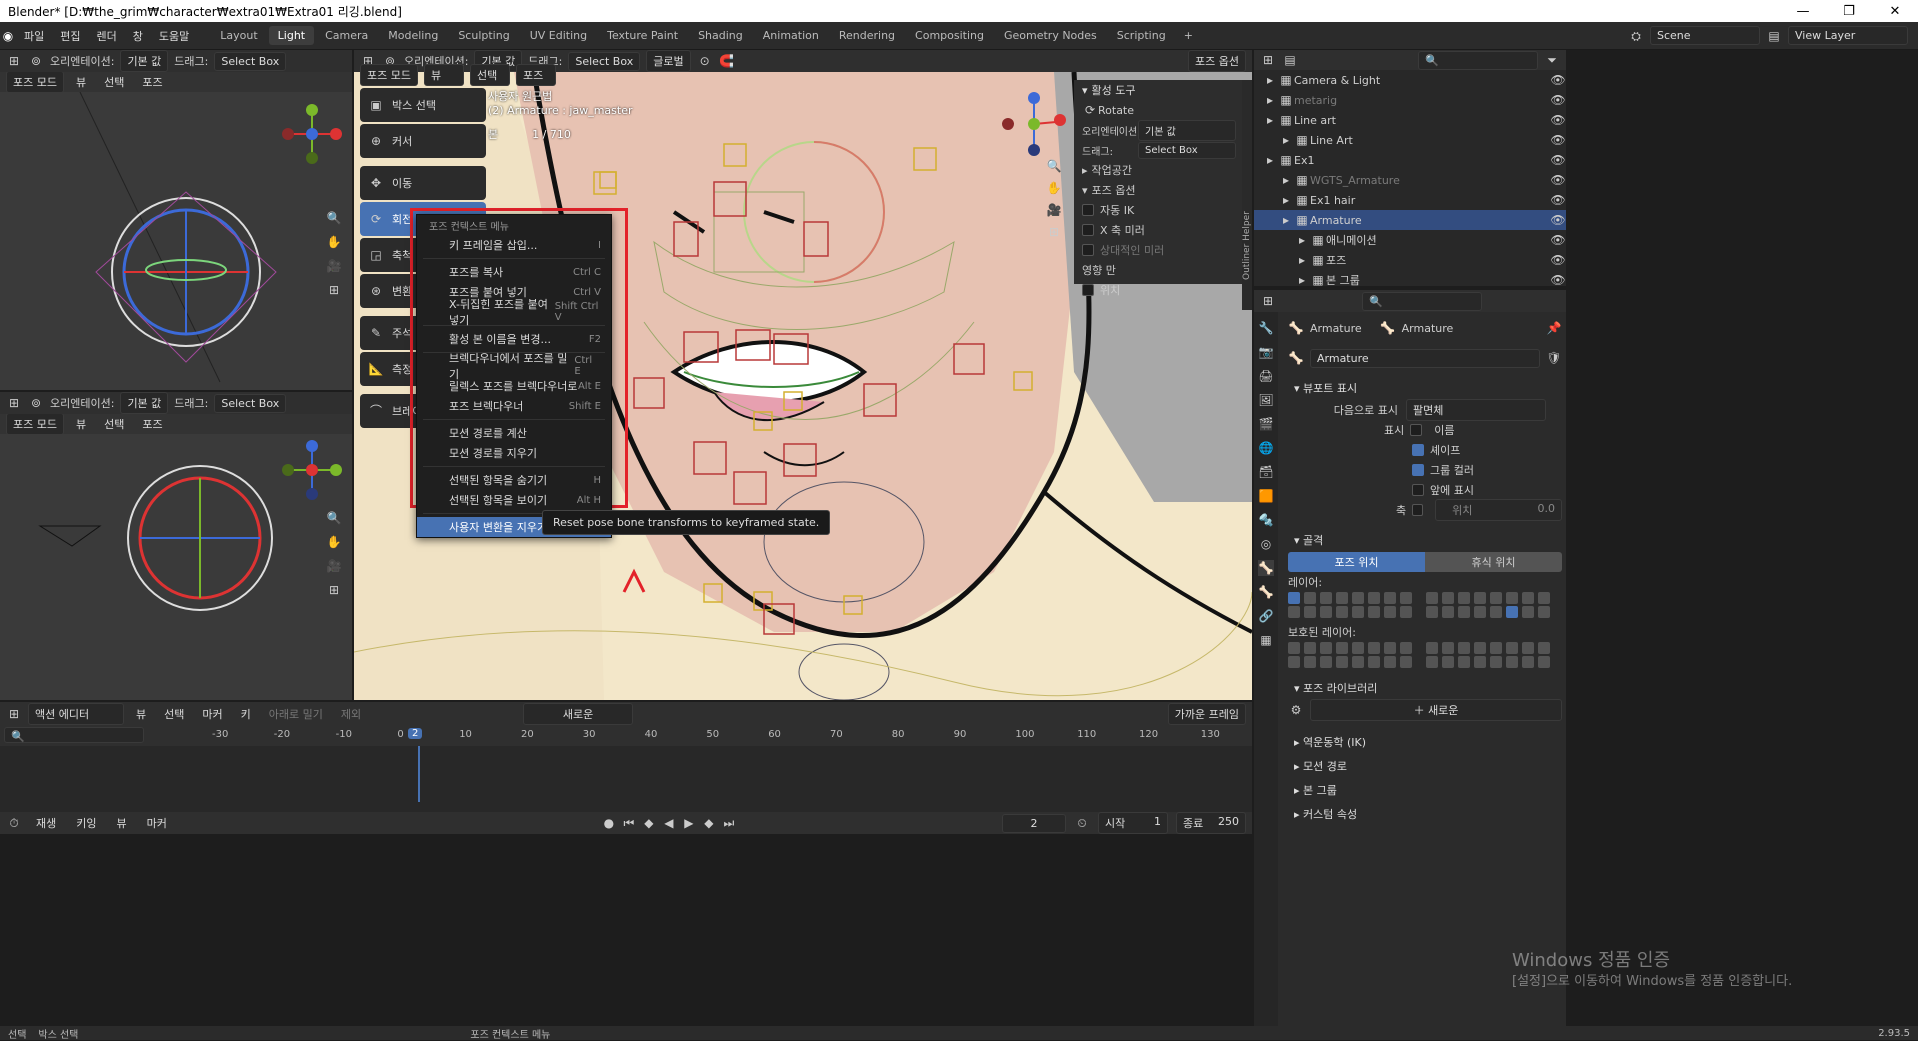  I want to click on workspace-tab: UV Editing, so click(558, 35).